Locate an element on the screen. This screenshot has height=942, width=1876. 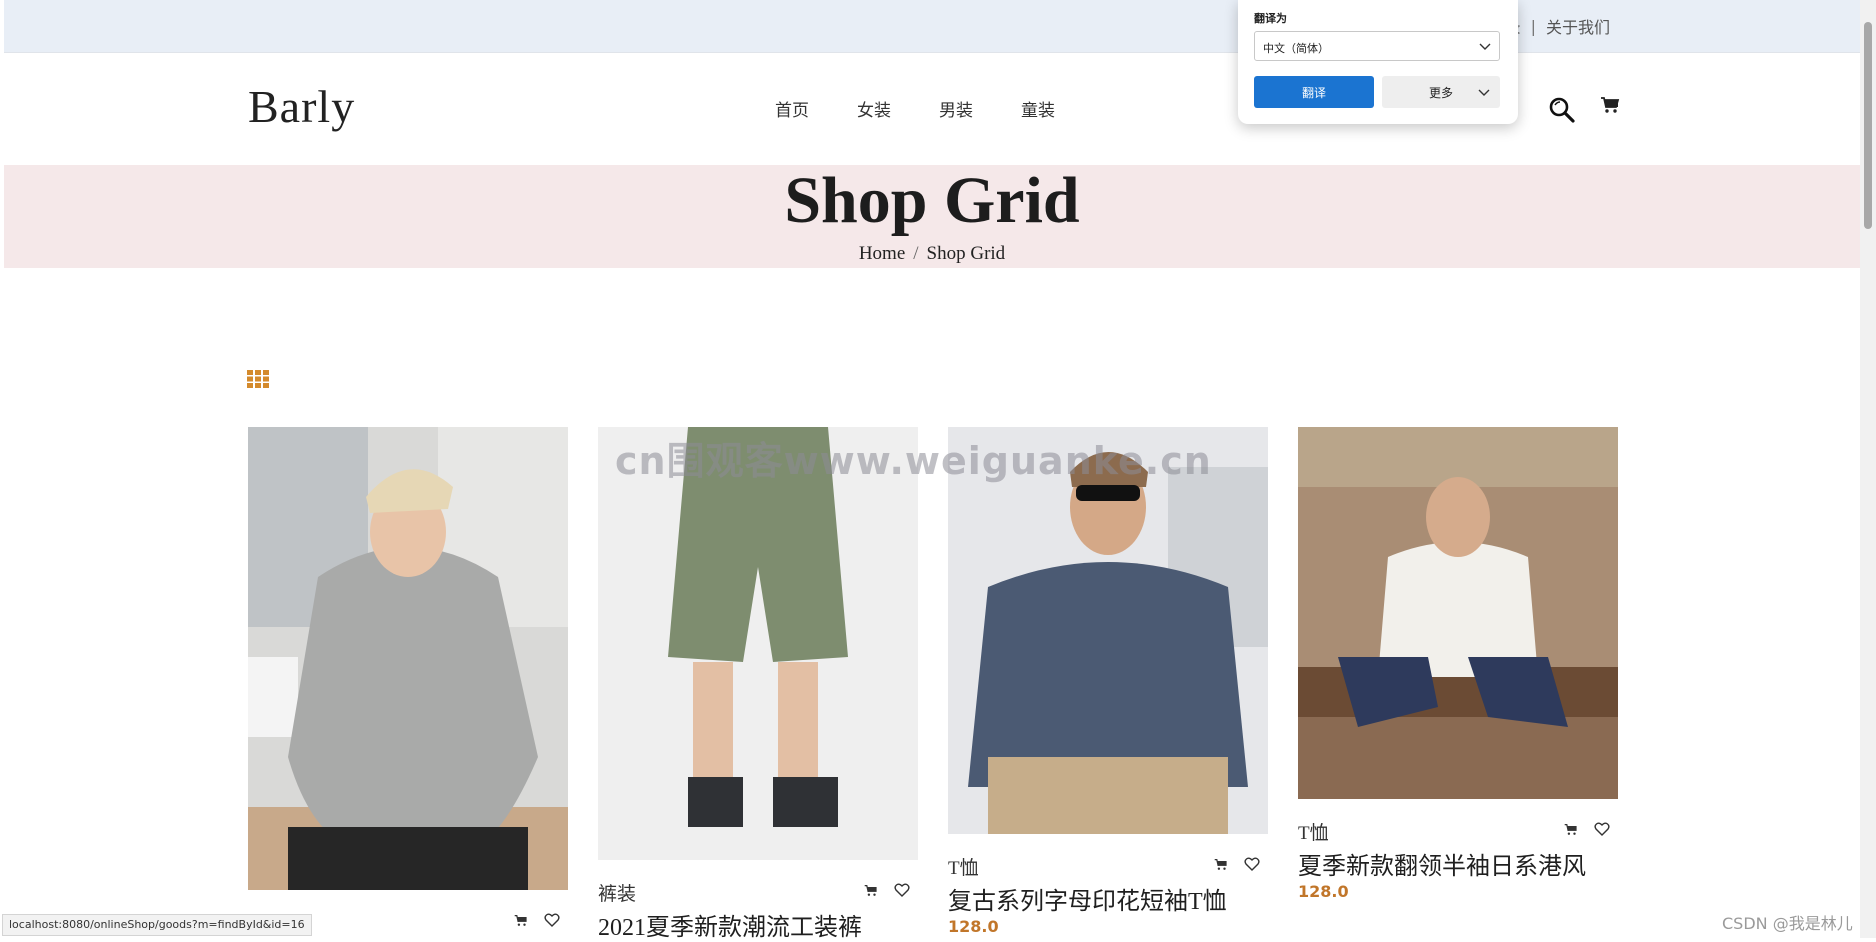
product-card: T恤 夏季新款翻领半袖日系港风 128.0 is located at coordinates (1458, 682).